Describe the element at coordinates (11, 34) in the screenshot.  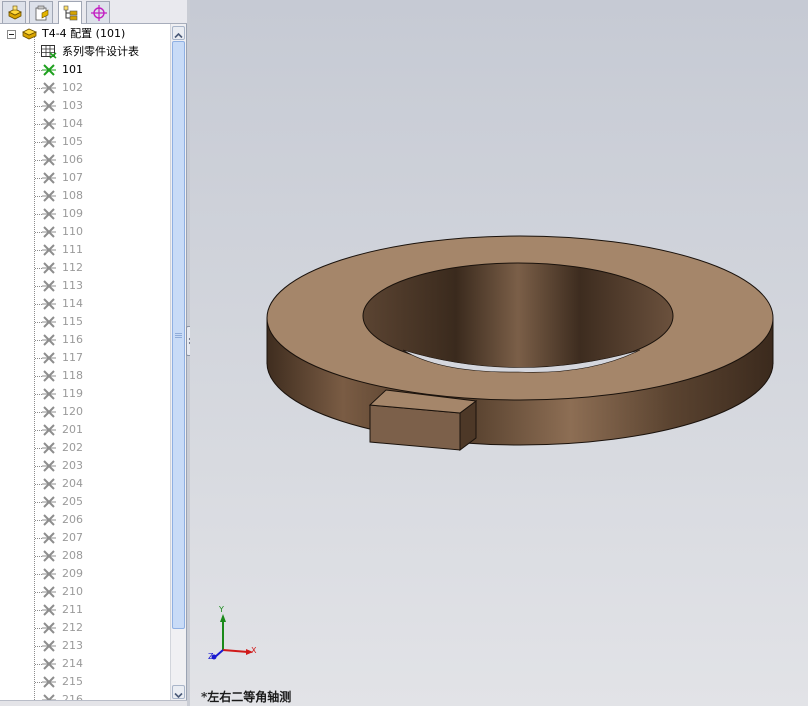
I see `collapse-icon` at that location.